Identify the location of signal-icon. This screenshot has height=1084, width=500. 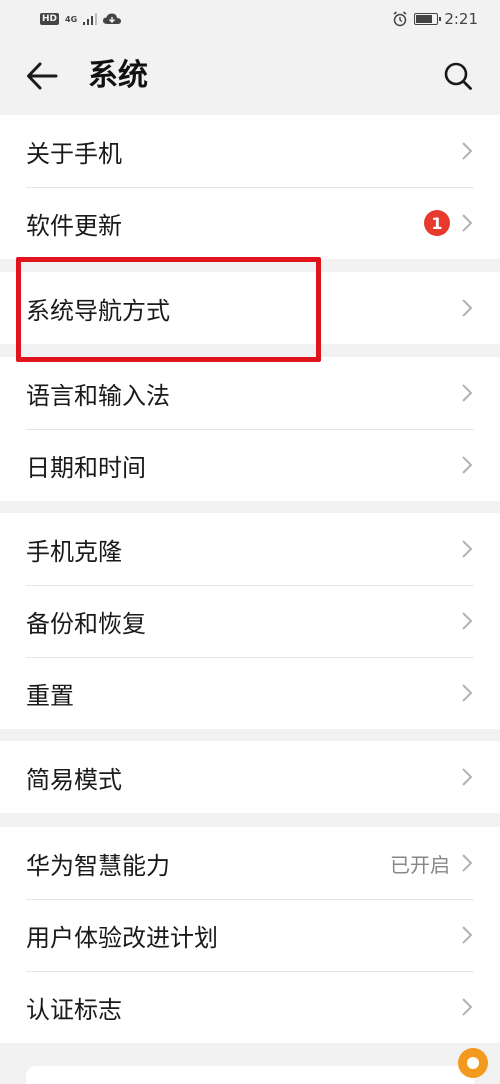
(90, 19).